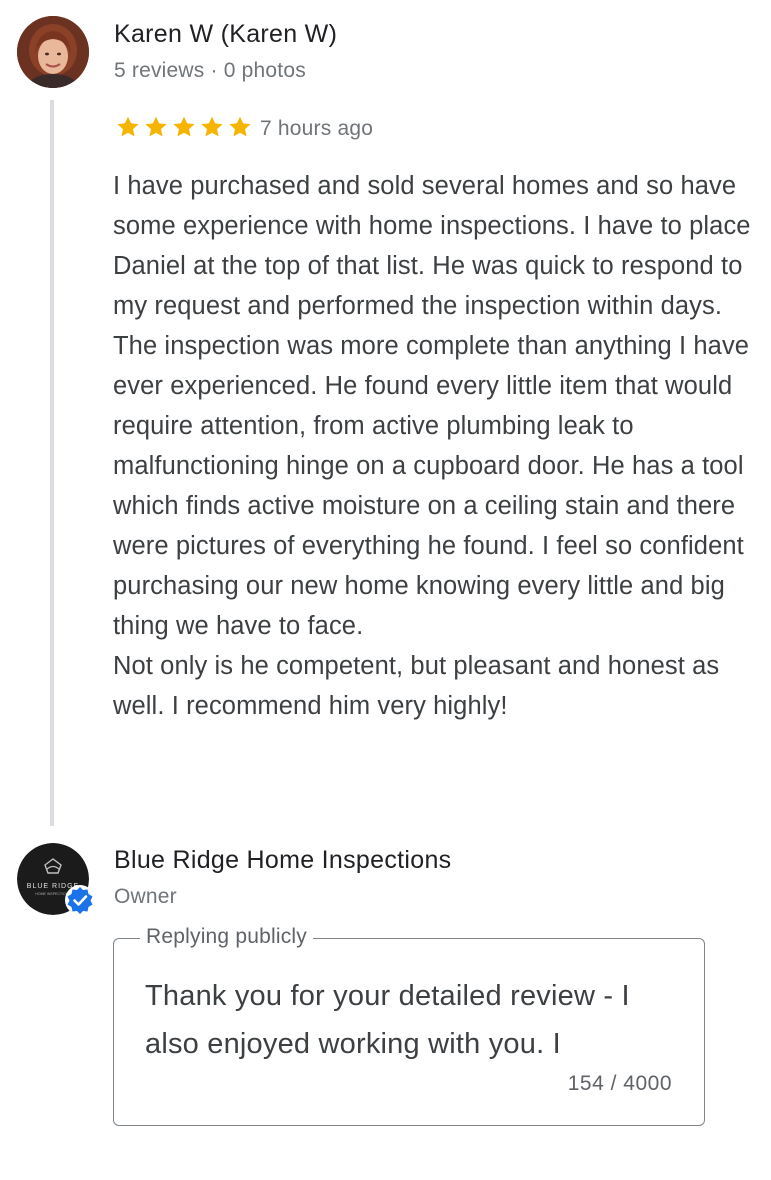 This screenshot has height=1180, width=771. I want to click on character-counter: 154 / 4000, so click(619, 1083).